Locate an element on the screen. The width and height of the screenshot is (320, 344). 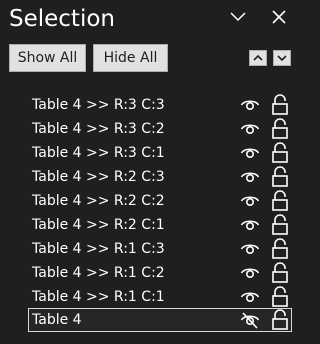
item-label: Table 4 >> R:3 C:2 is located at coordinates (98, 129).